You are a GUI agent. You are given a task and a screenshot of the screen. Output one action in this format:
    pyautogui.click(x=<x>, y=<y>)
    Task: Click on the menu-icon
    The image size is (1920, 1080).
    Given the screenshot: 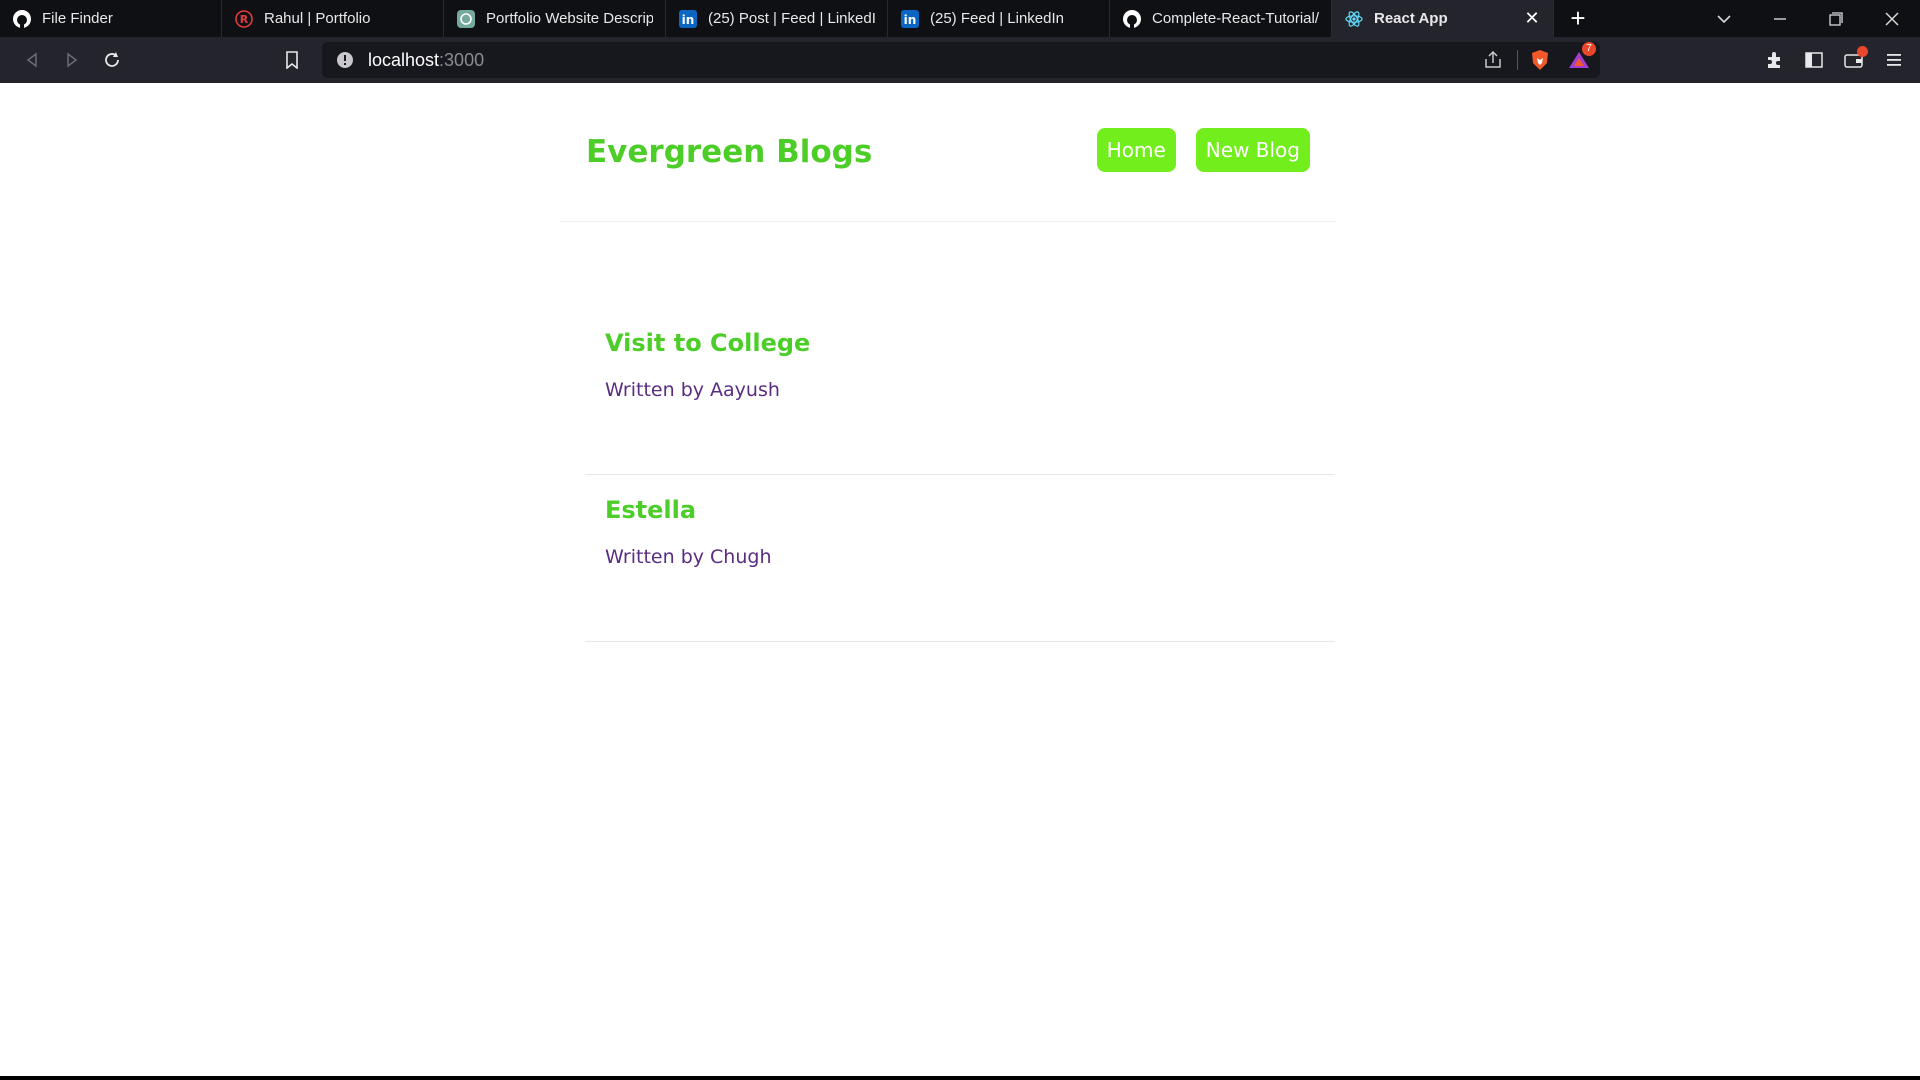 What is the action you would take?
    pyautogui.click(x=1894, y=60)
    